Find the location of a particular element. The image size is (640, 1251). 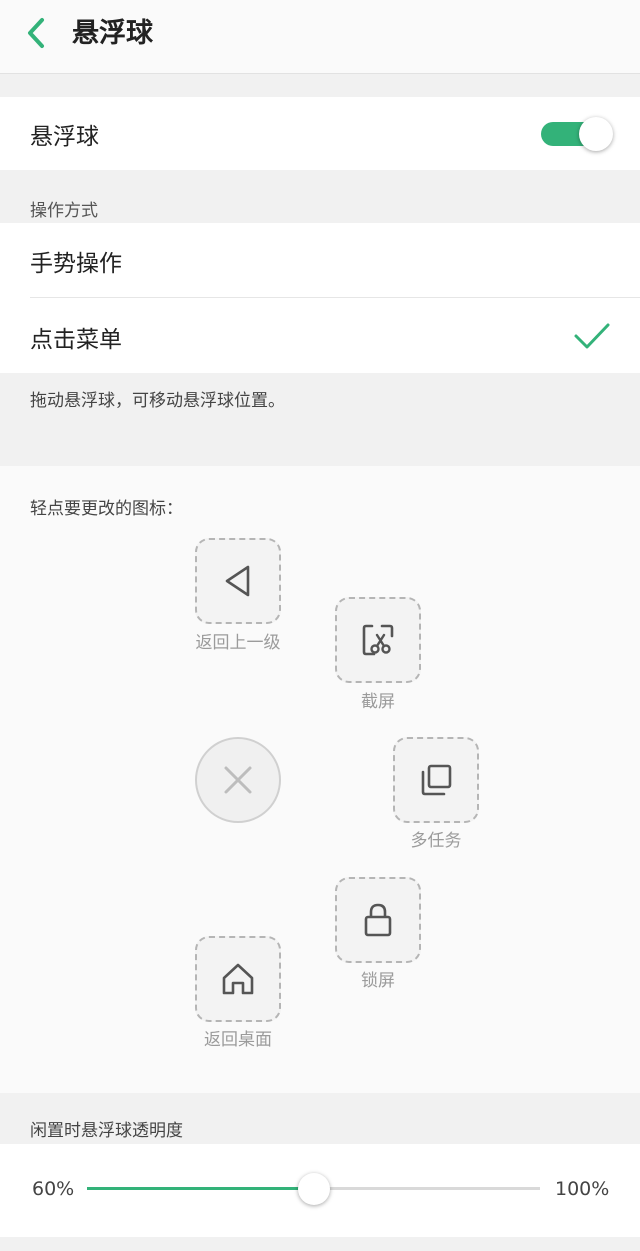

floating-ball-toggle-label: 悬浮球 is located at coordinates (64, 137).